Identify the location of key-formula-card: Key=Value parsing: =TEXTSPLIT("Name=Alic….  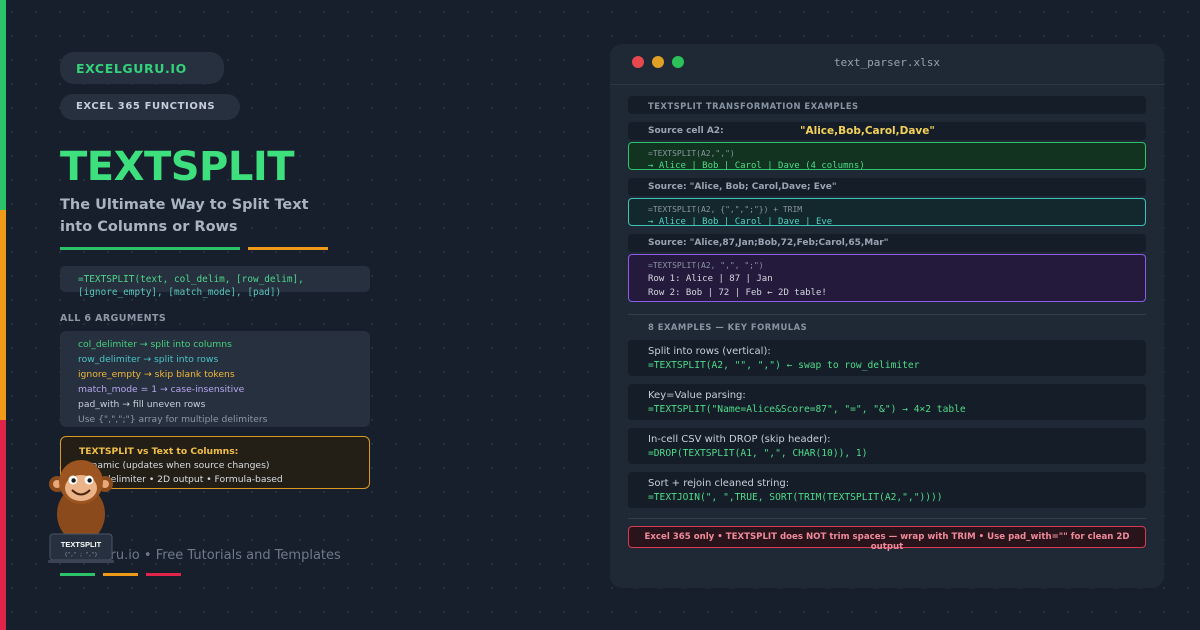
(887, 402).